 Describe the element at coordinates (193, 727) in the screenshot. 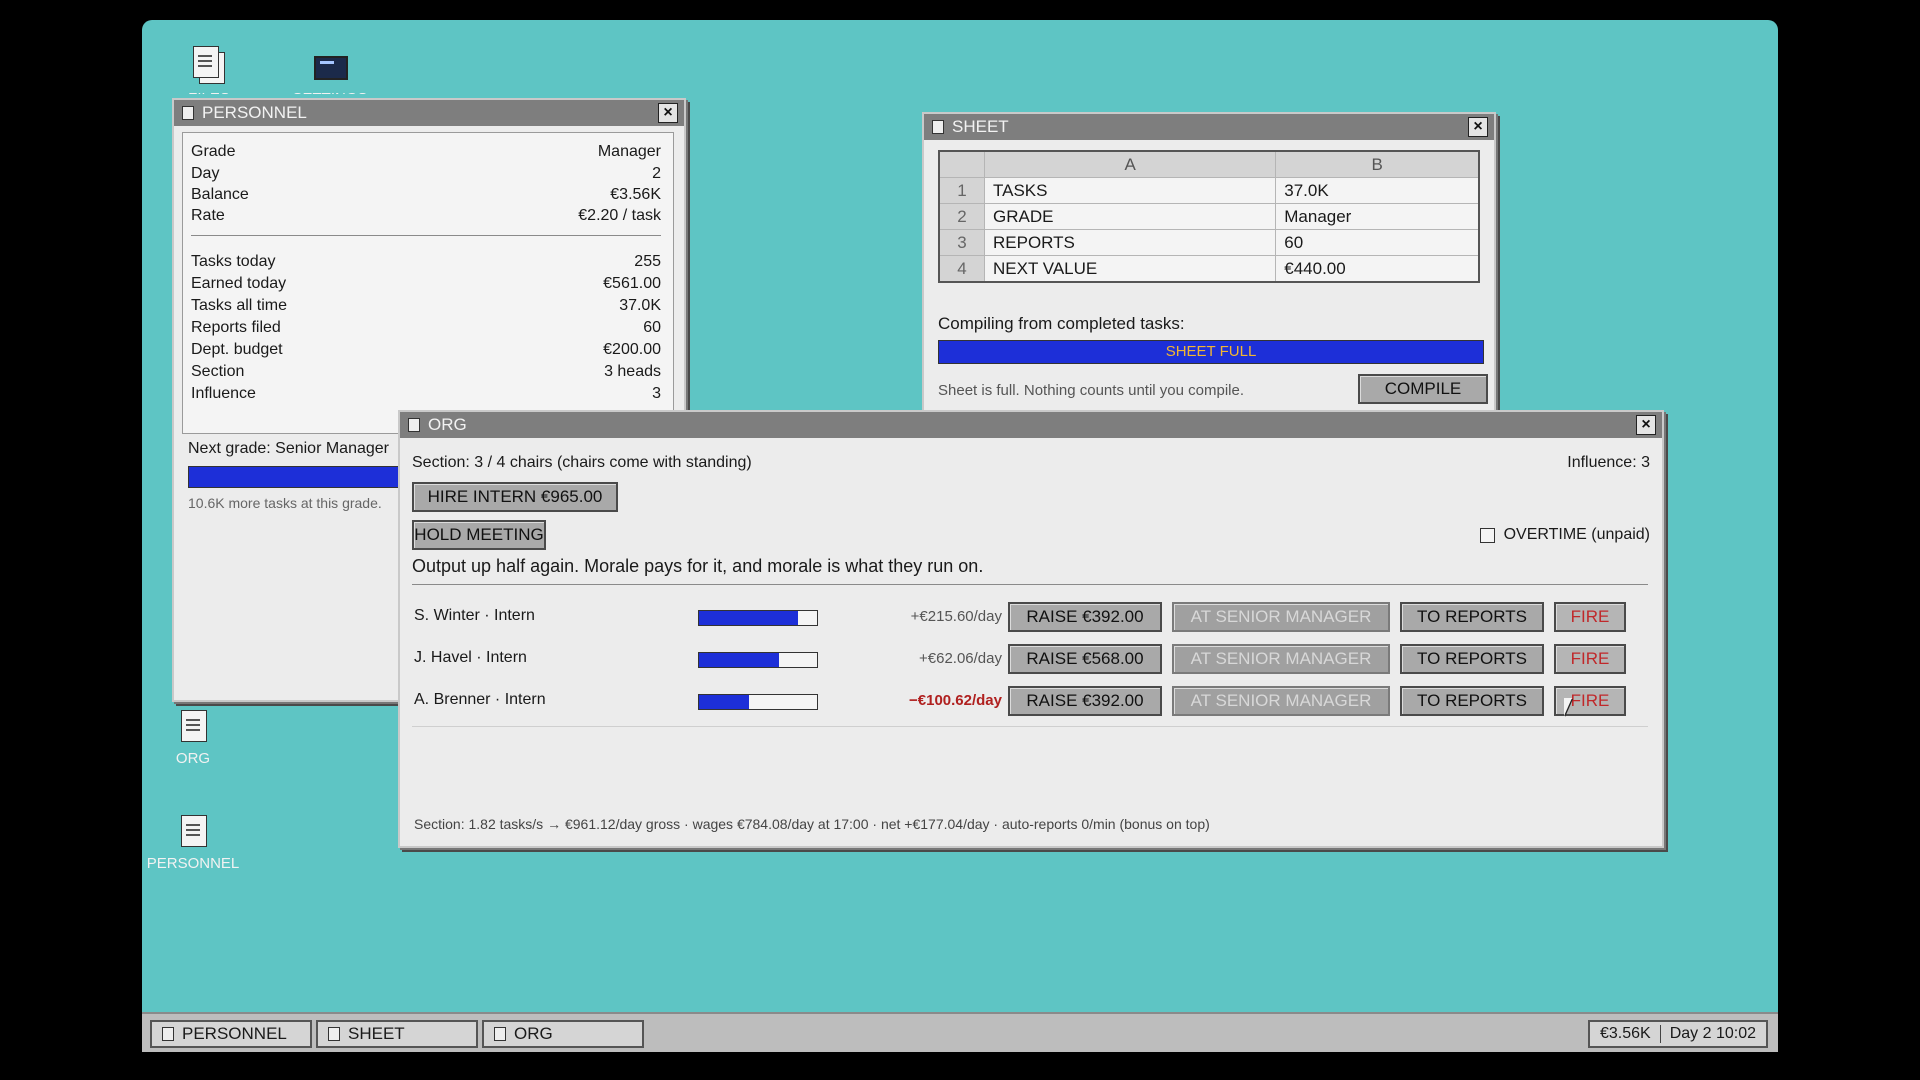

I see `org-icon` at that location.